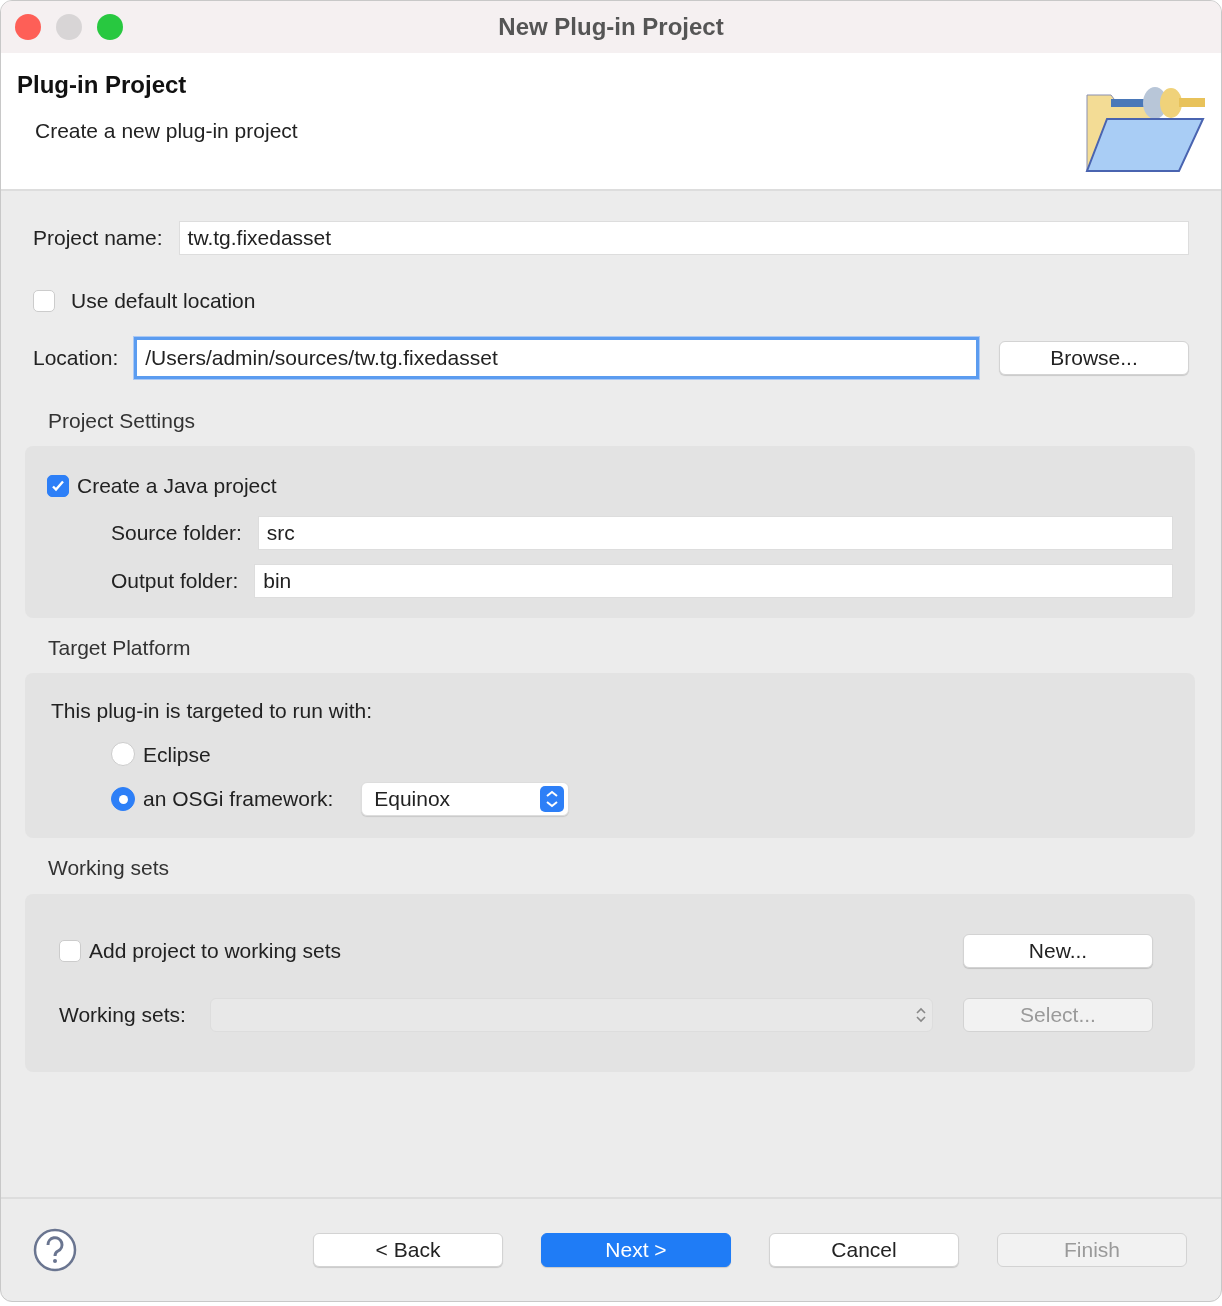 The image size is (1222, 1306). What do you see at coordinates (683, 238) in the screenshot?
I see `text-field: tw.tg.fixedasset` at bounding box center [683, 238].